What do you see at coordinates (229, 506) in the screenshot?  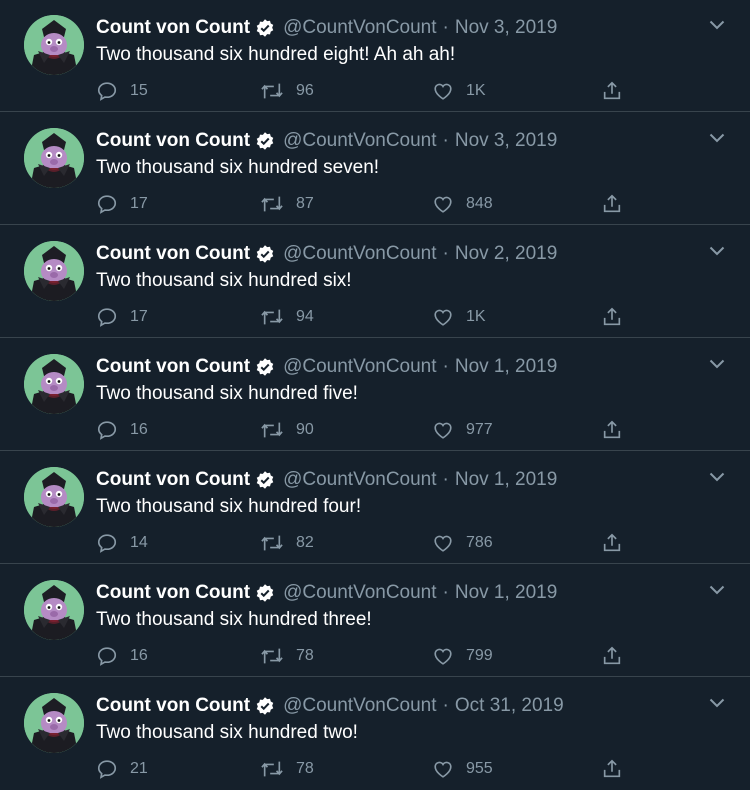 I see `tweet-text: Two thousand six hundred four!` at bounding box center [229, 506].